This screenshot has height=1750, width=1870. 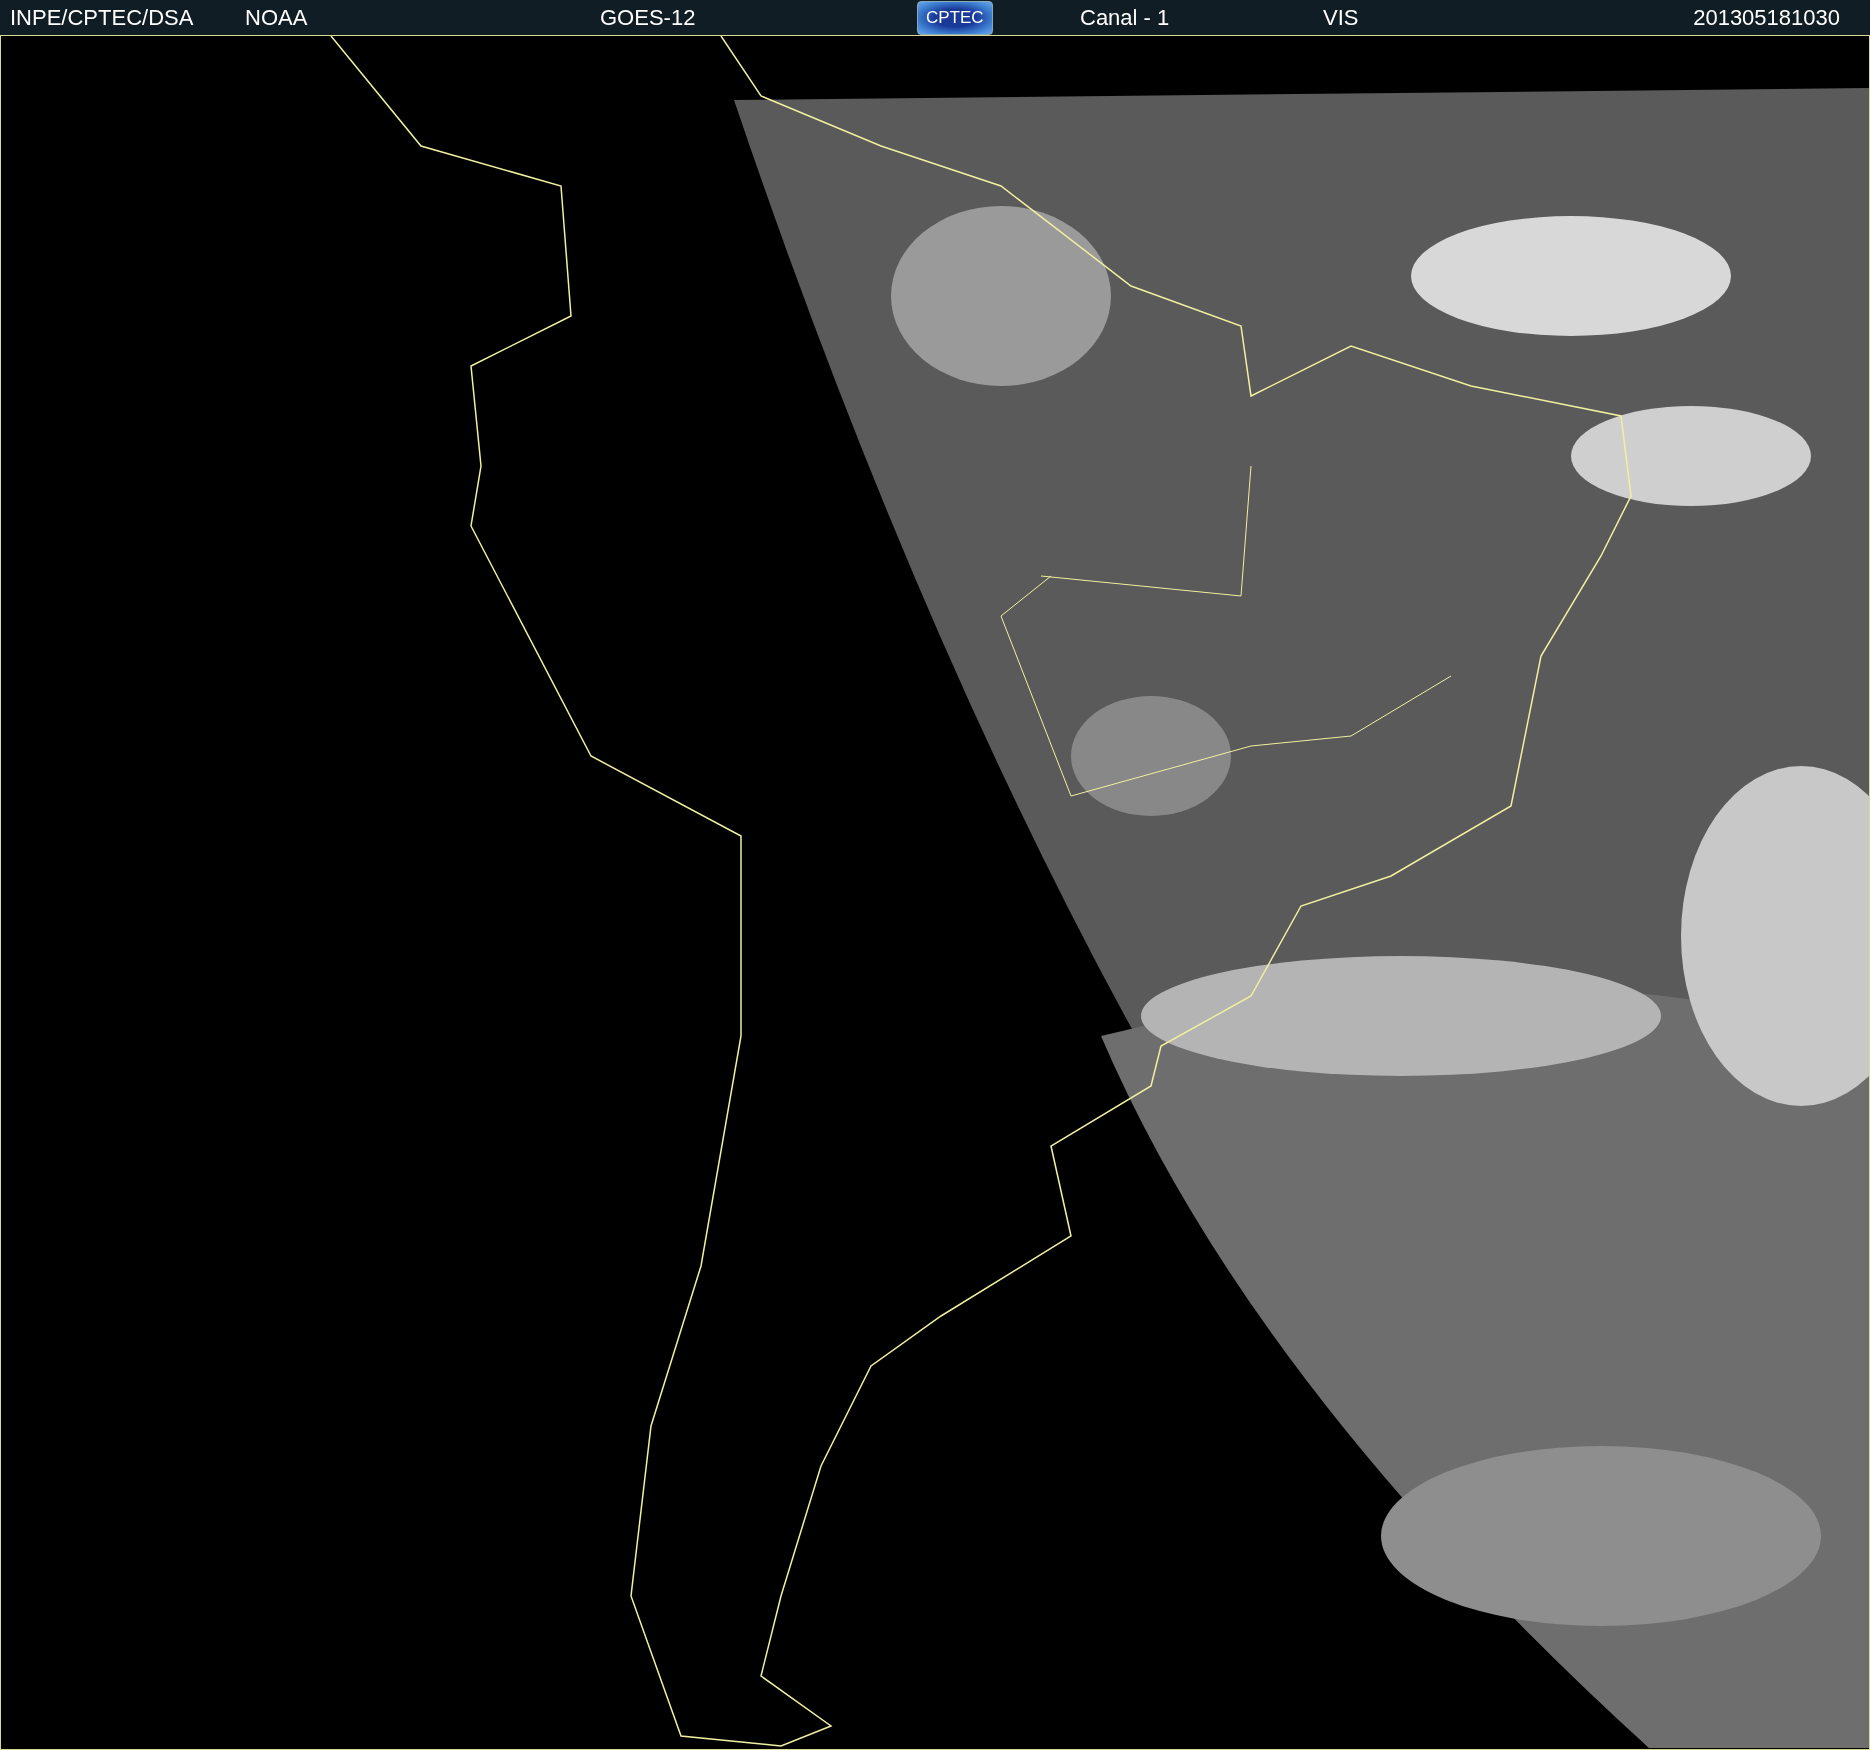 What do you see at coordinates (102, 17) in the screenshot?
I see `header-label: INPE/CPTEC/DSA` at bounding box center [102, 17].